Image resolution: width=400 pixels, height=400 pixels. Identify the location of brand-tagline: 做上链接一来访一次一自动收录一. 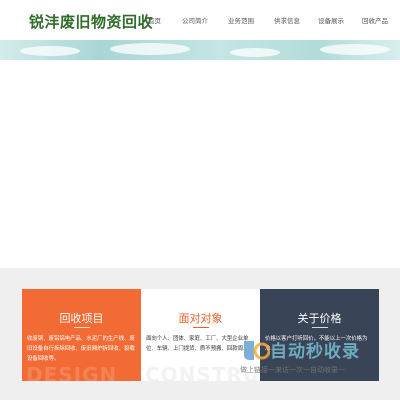
(292, 370).